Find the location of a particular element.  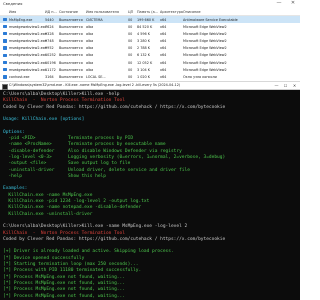

table-cell: 6 132 K is located at coordinates (144, 55).